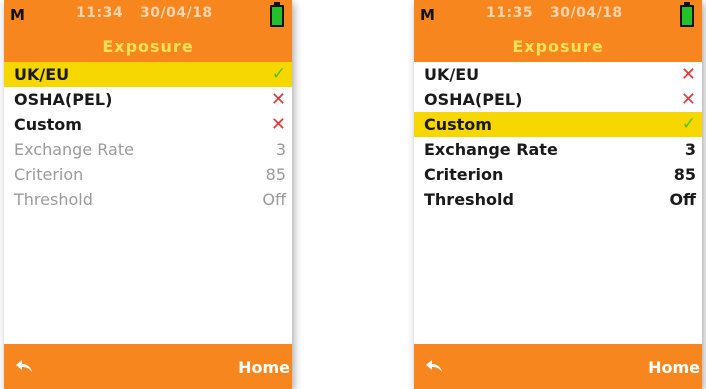 The width and height of the screenshot is (706, 389). I want to click on status-bar: M 11:35 30/04/18, so click(558, 16).